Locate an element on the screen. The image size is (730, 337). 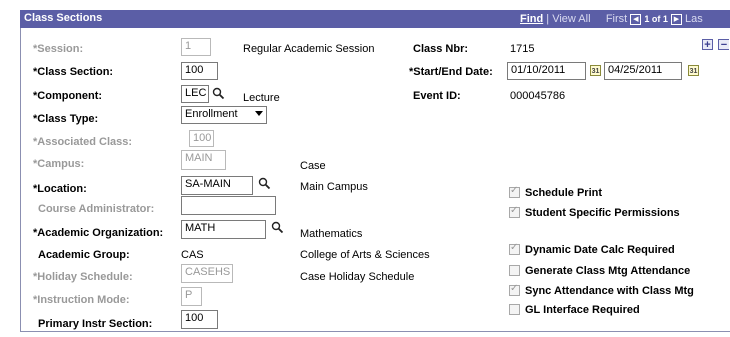
schedule-print-label: Schedule Print is located at coordinates (564, 193).